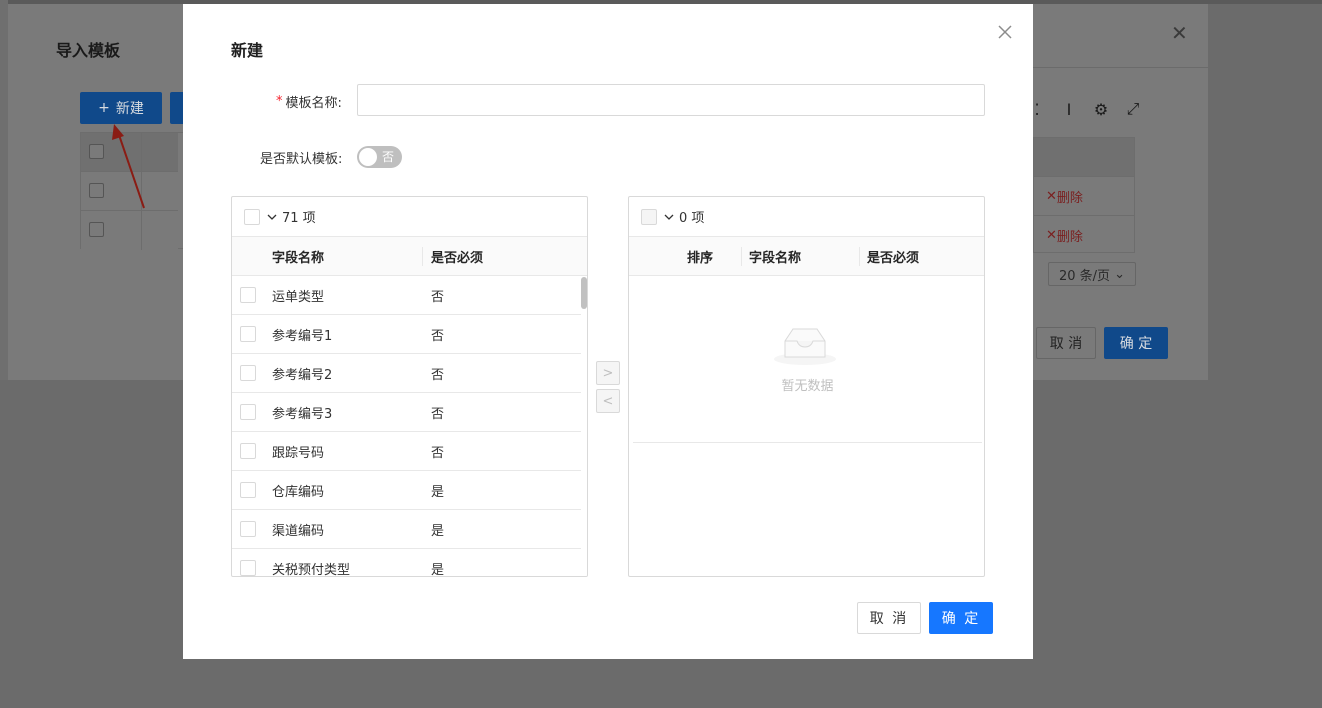  Describe the element at coordinates (311, 569) in the screenshot. I see `field-name: 关税预付类型` at that location.